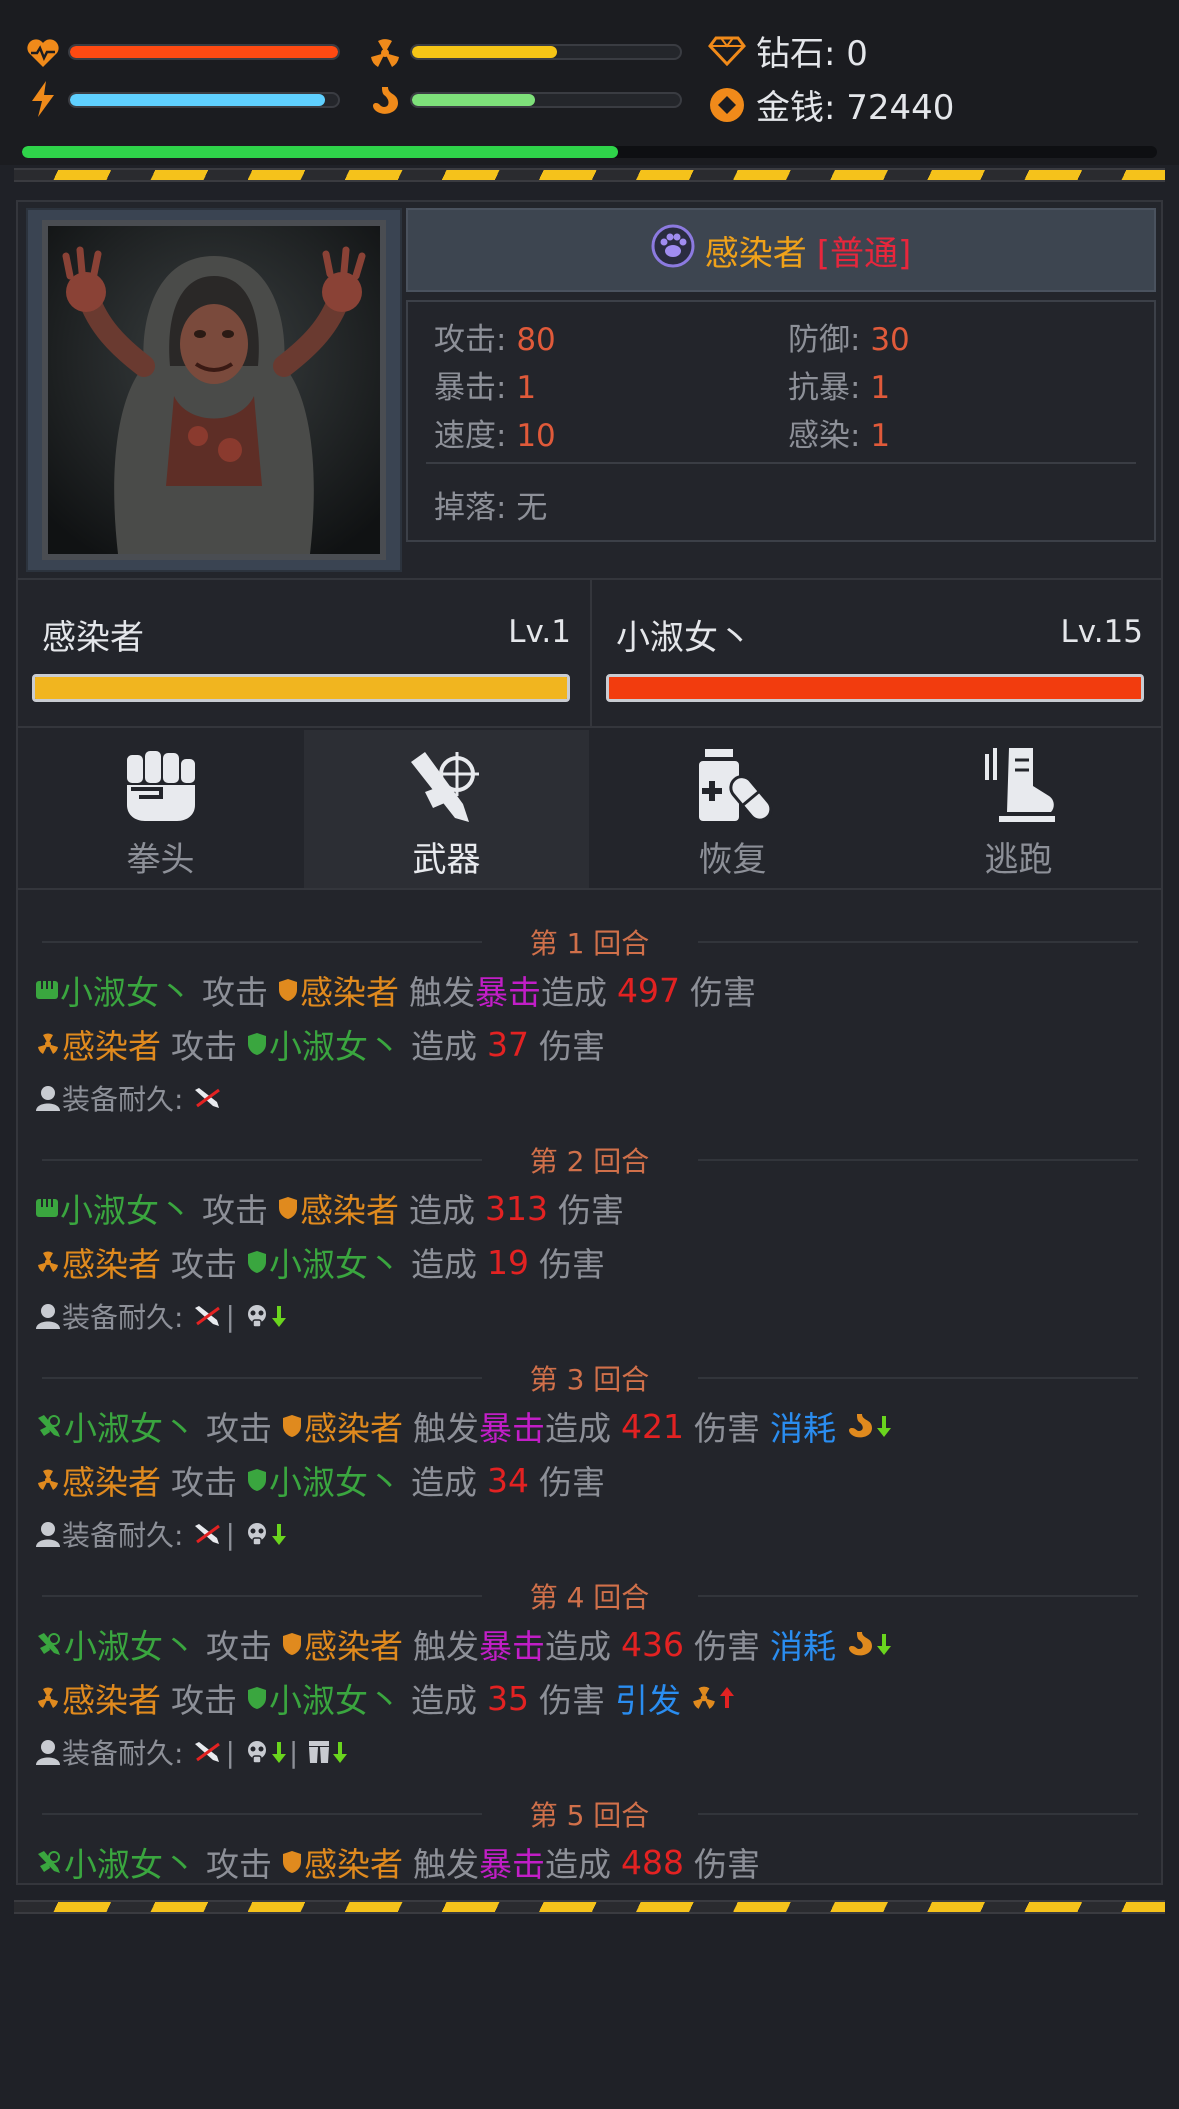  Describe the element at coordinates (781, 463) in the screenshot. I see `stats-divider` at that location.